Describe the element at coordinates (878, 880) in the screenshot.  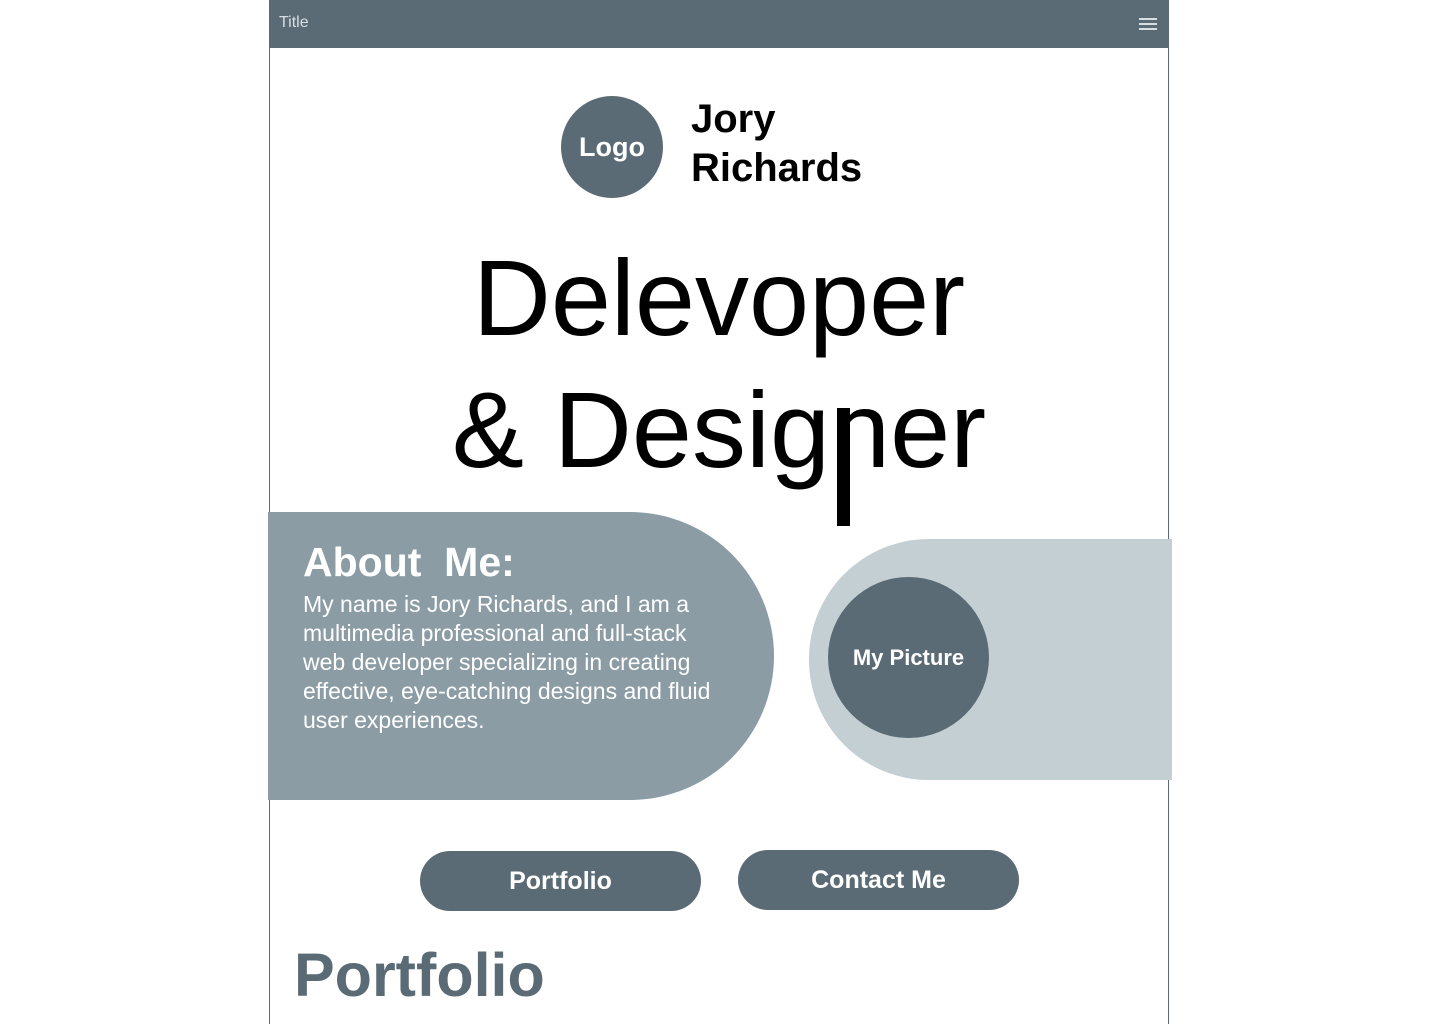
I see `contact-me-button: Contact Me` at that location.